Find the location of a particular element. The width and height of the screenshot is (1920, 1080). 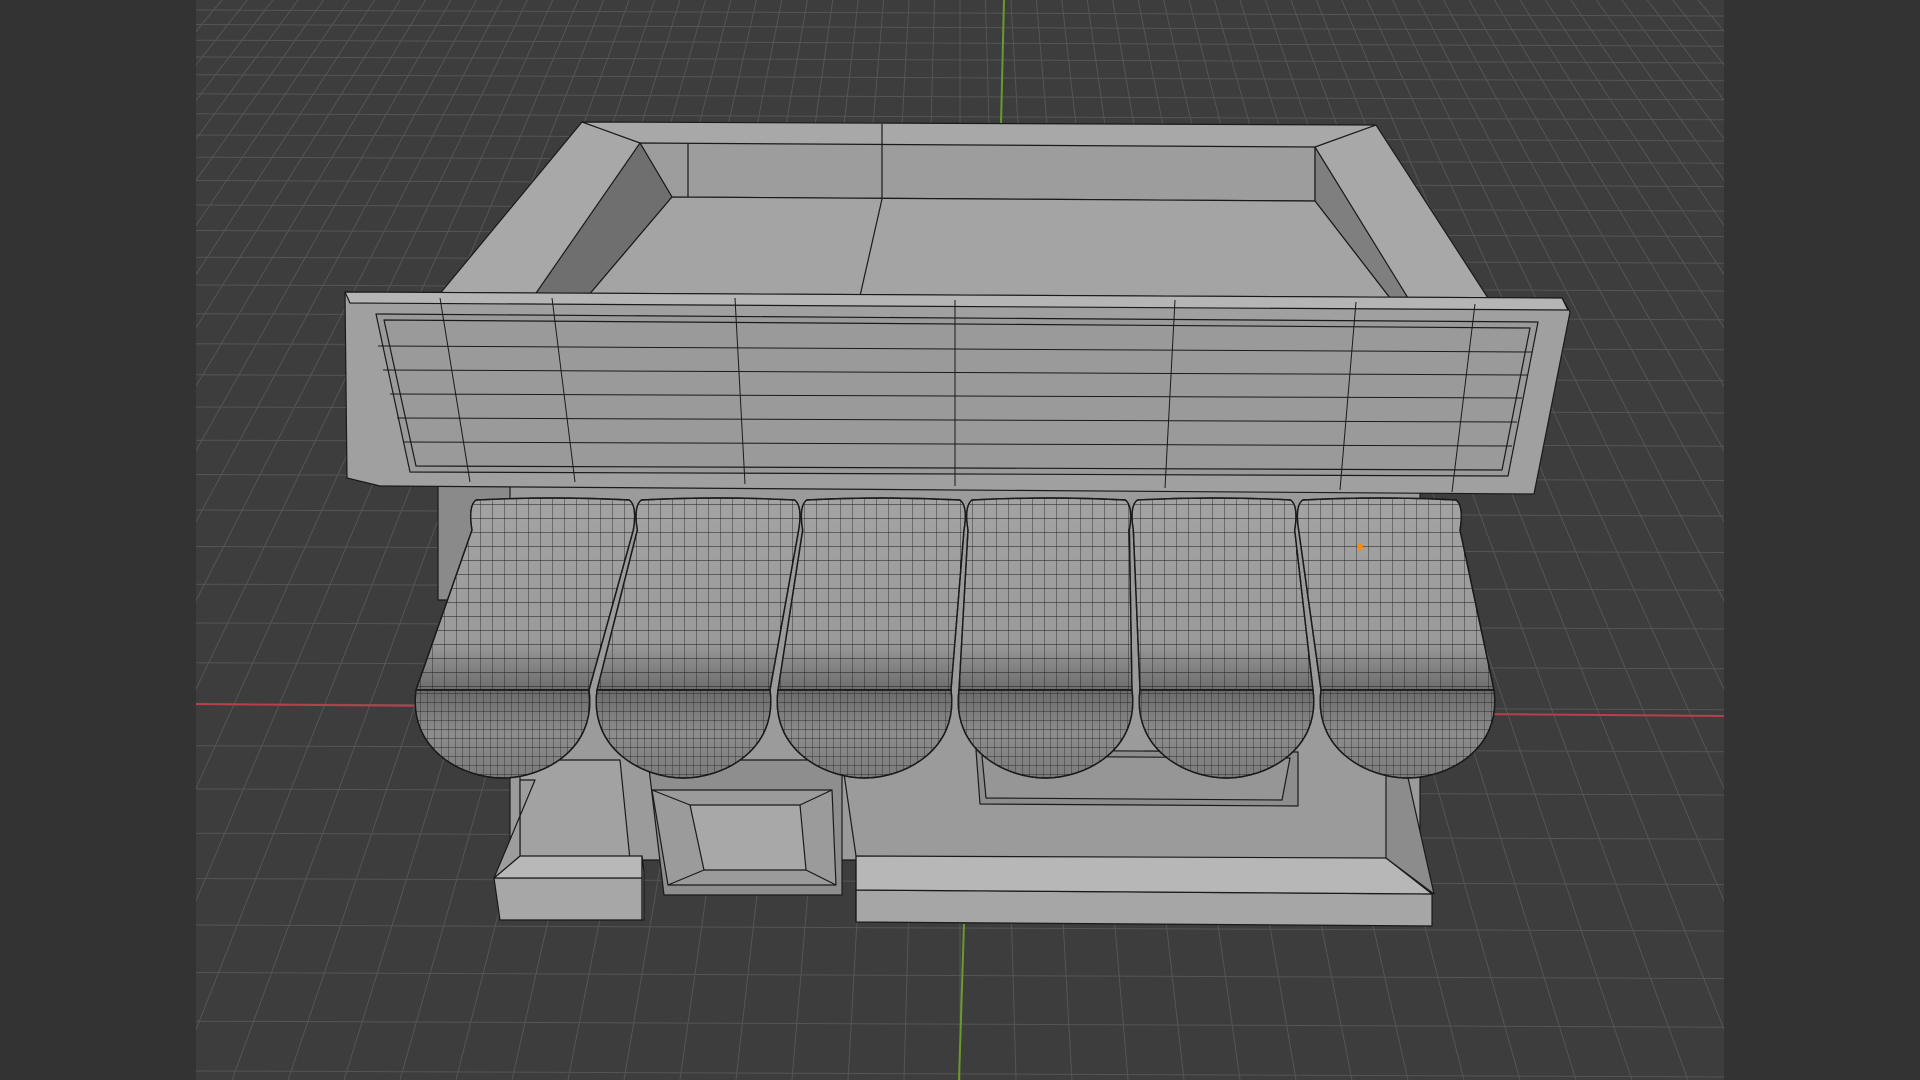

left-base-side is located at coordinates (643, 888).